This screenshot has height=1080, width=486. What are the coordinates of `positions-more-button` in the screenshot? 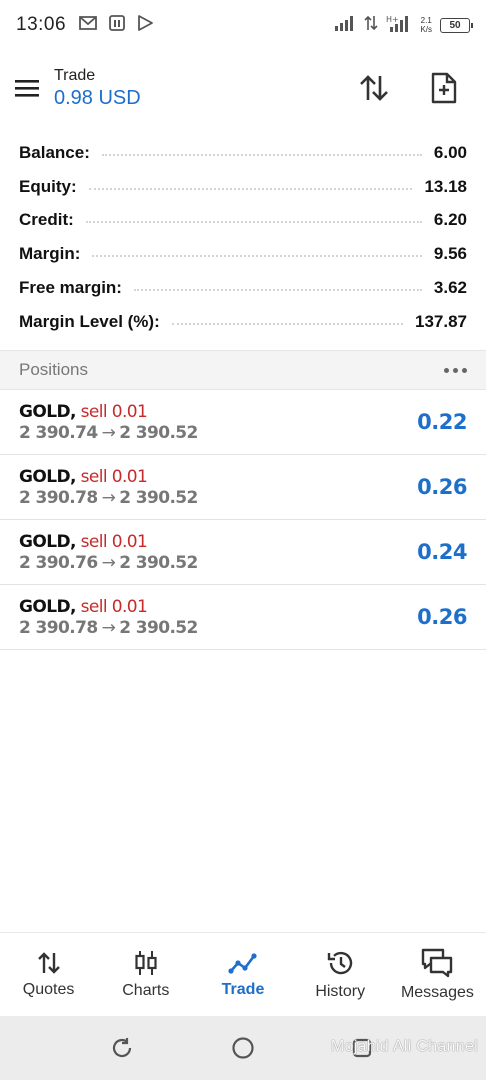 It's located at (452, 370).